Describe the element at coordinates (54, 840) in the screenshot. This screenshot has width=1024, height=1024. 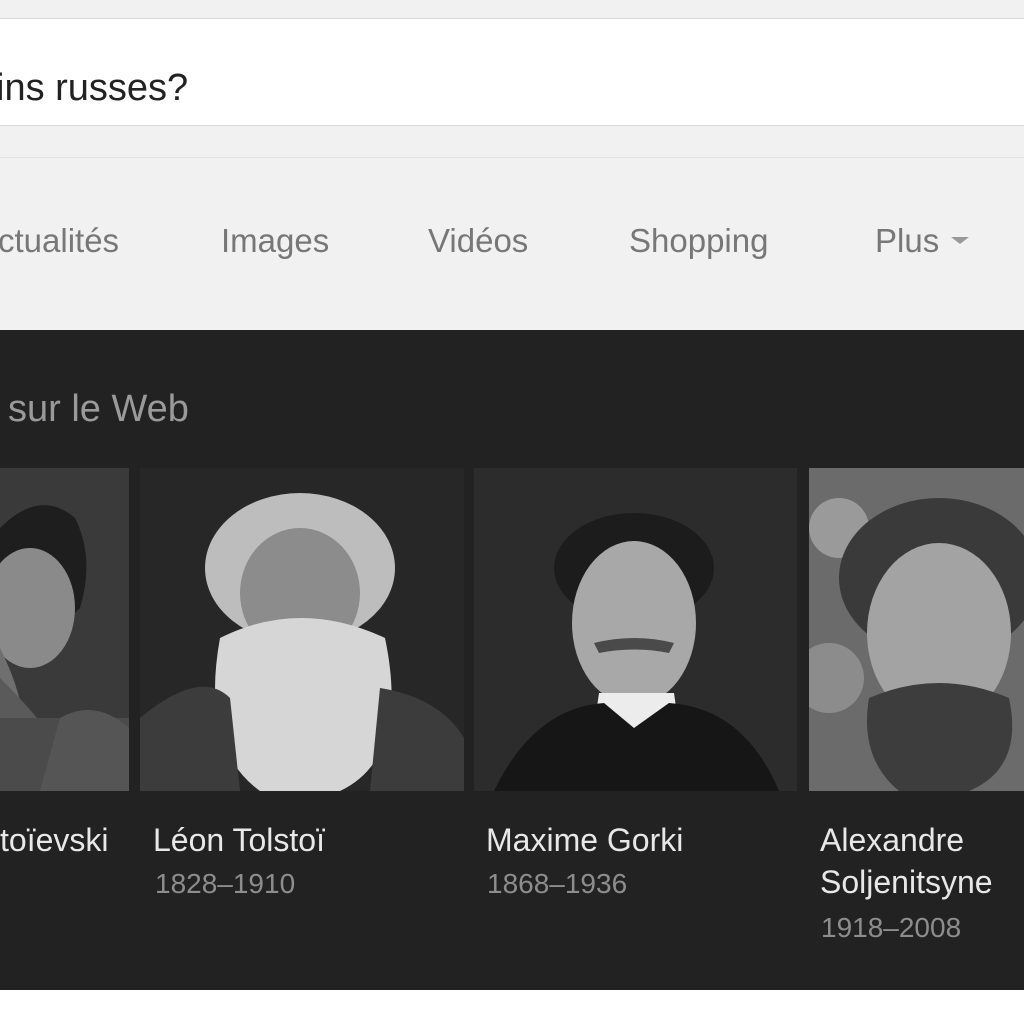
I see `person-name: toïevski` at that location.